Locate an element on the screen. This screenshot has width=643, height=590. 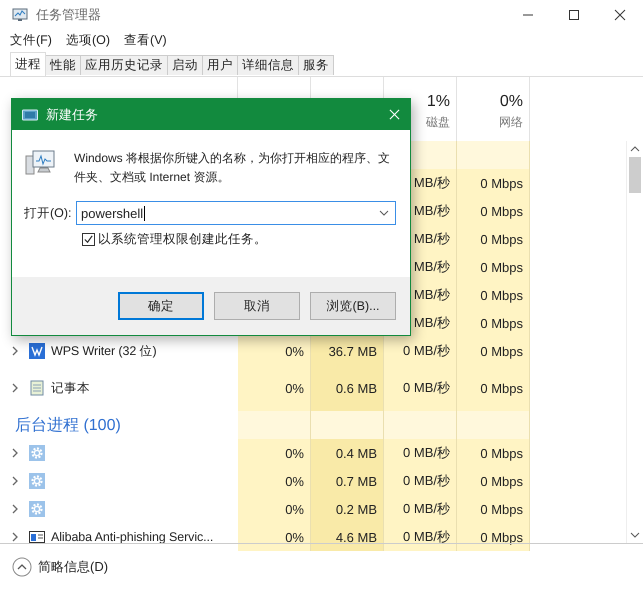
monitor-icon is located at coordinates (20, 15).